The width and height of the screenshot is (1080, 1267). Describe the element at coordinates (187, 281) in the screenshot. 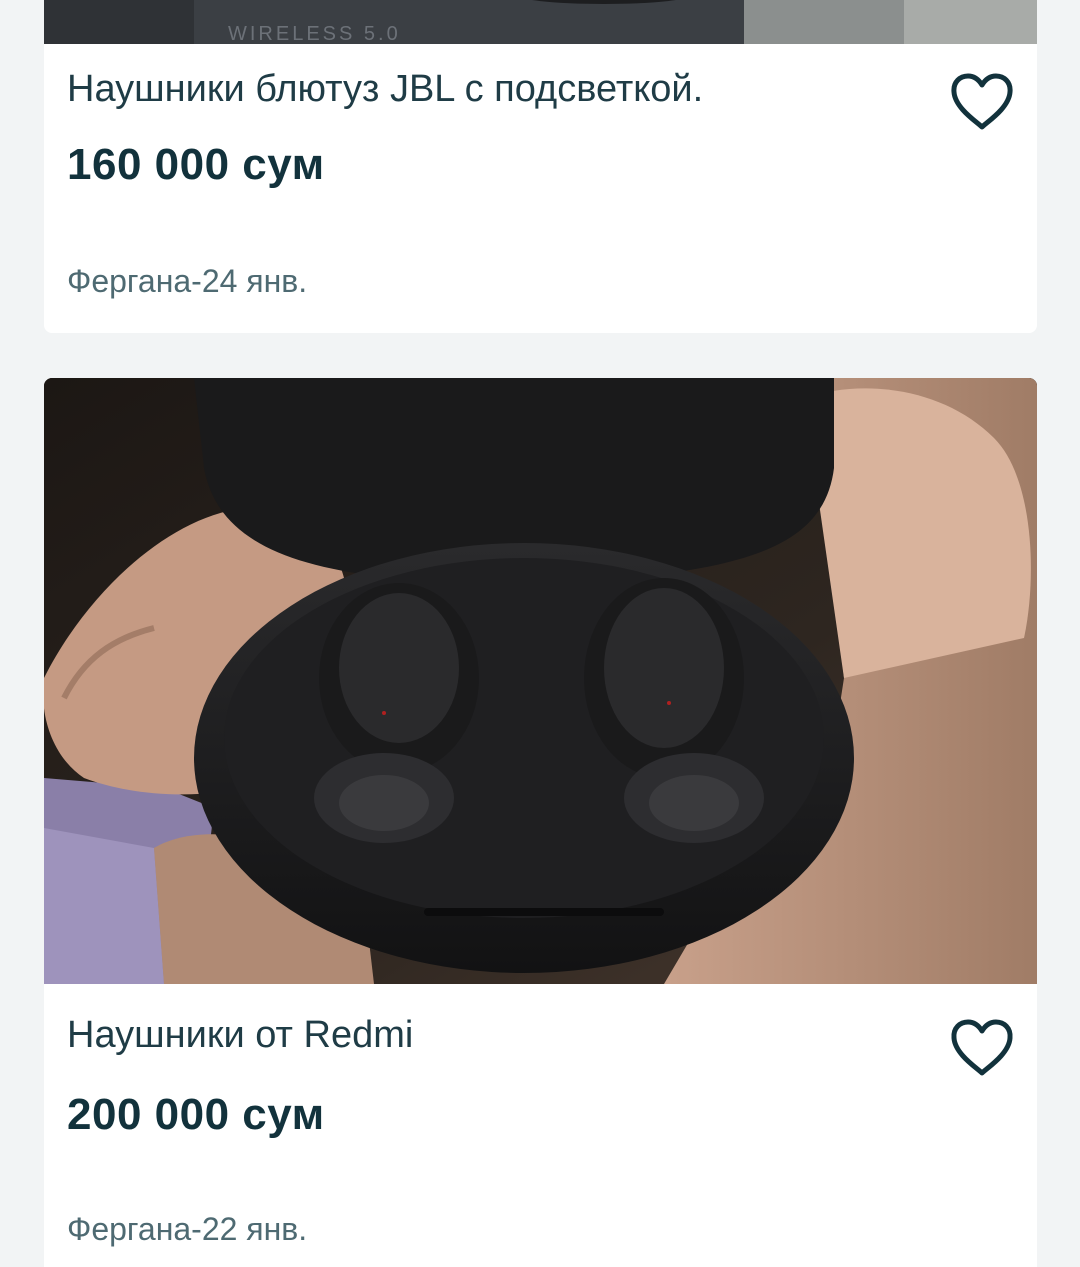

I see `listing-location-date: Фергана-24 янв.` at that location.